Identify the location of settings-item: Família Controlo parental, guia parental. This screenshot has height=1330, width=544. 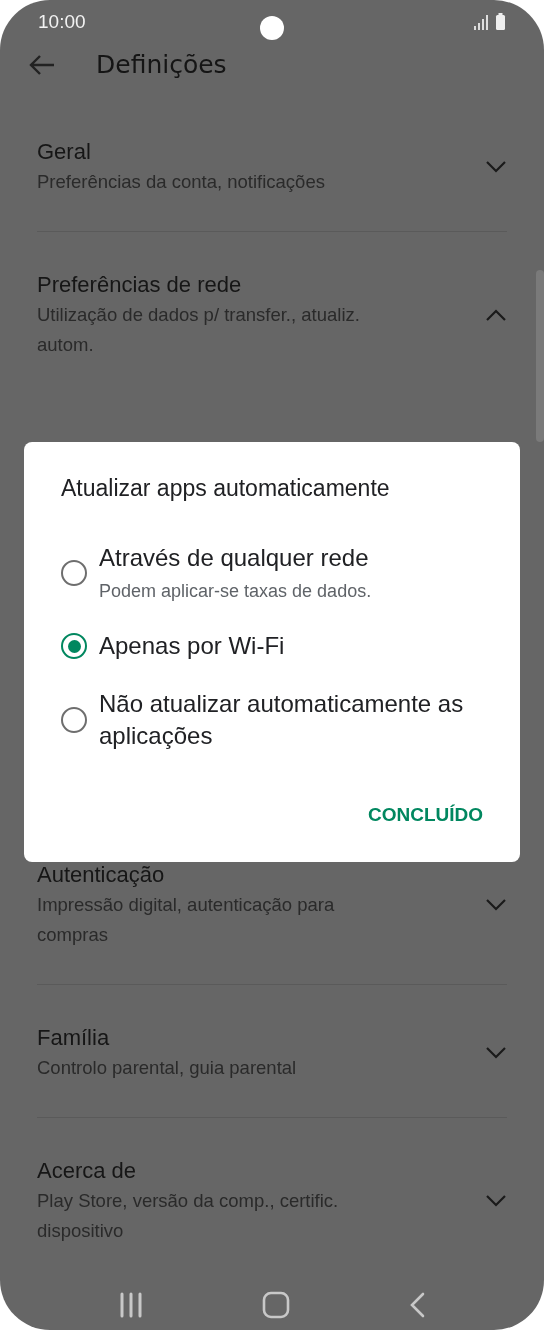
(272, 1051).